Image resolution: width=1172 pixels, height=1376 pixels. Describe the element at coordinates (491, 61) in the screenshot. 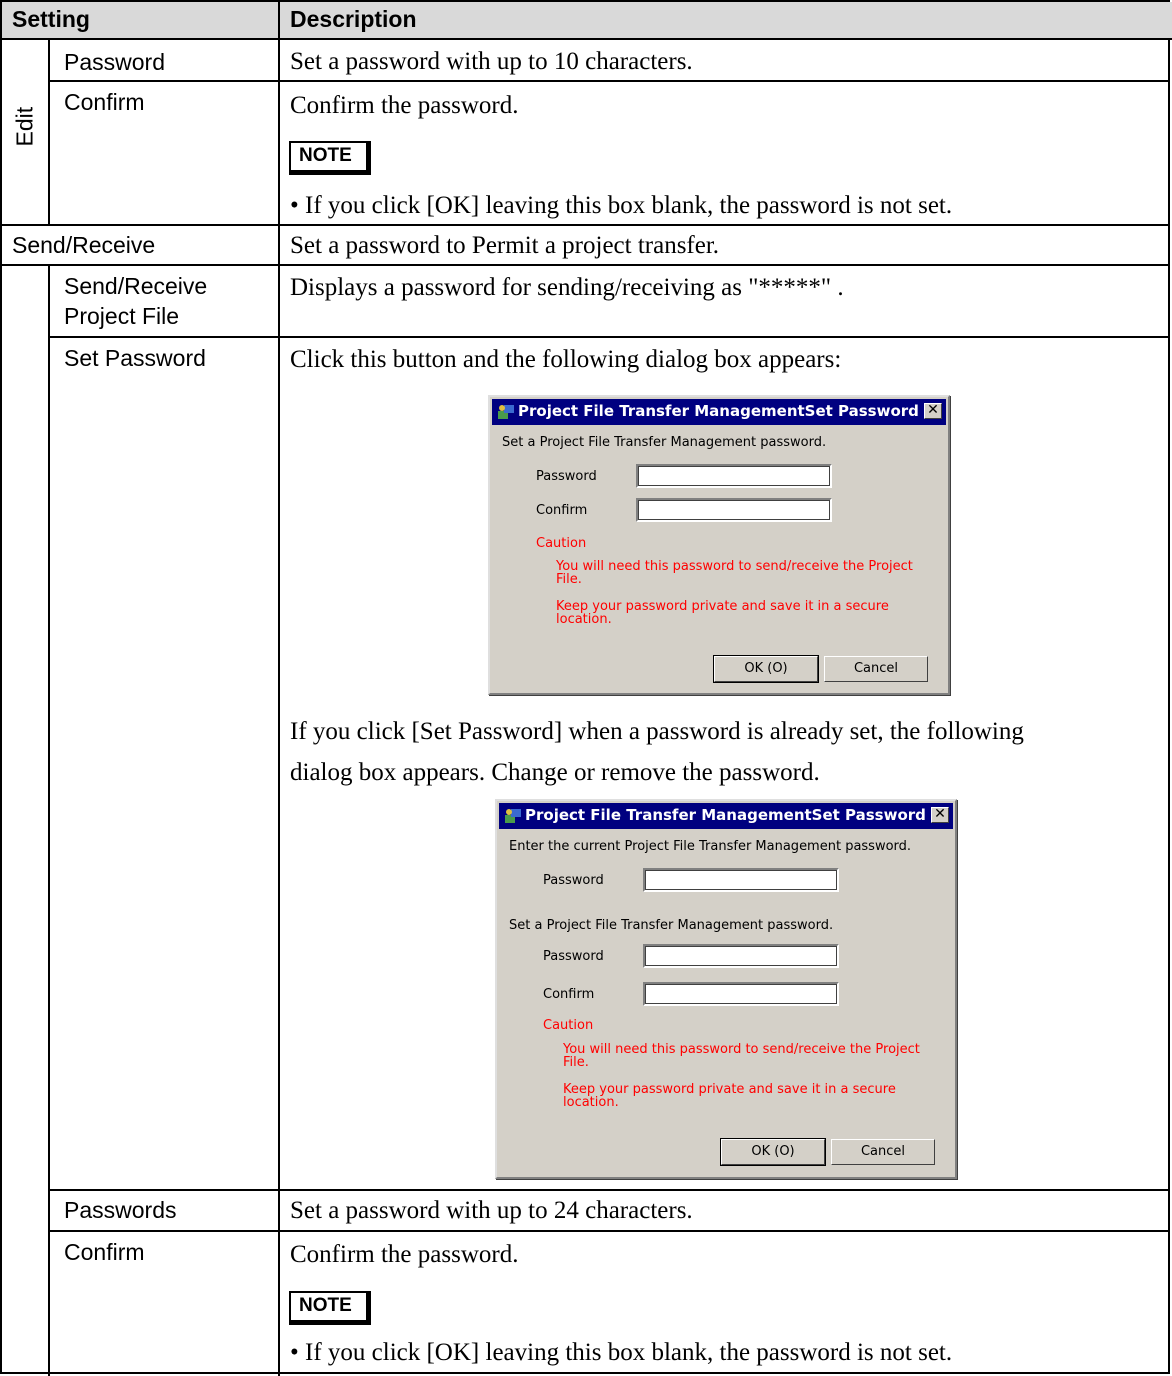

I see `description-password: Set a password with up to 10 characters.` at that location.